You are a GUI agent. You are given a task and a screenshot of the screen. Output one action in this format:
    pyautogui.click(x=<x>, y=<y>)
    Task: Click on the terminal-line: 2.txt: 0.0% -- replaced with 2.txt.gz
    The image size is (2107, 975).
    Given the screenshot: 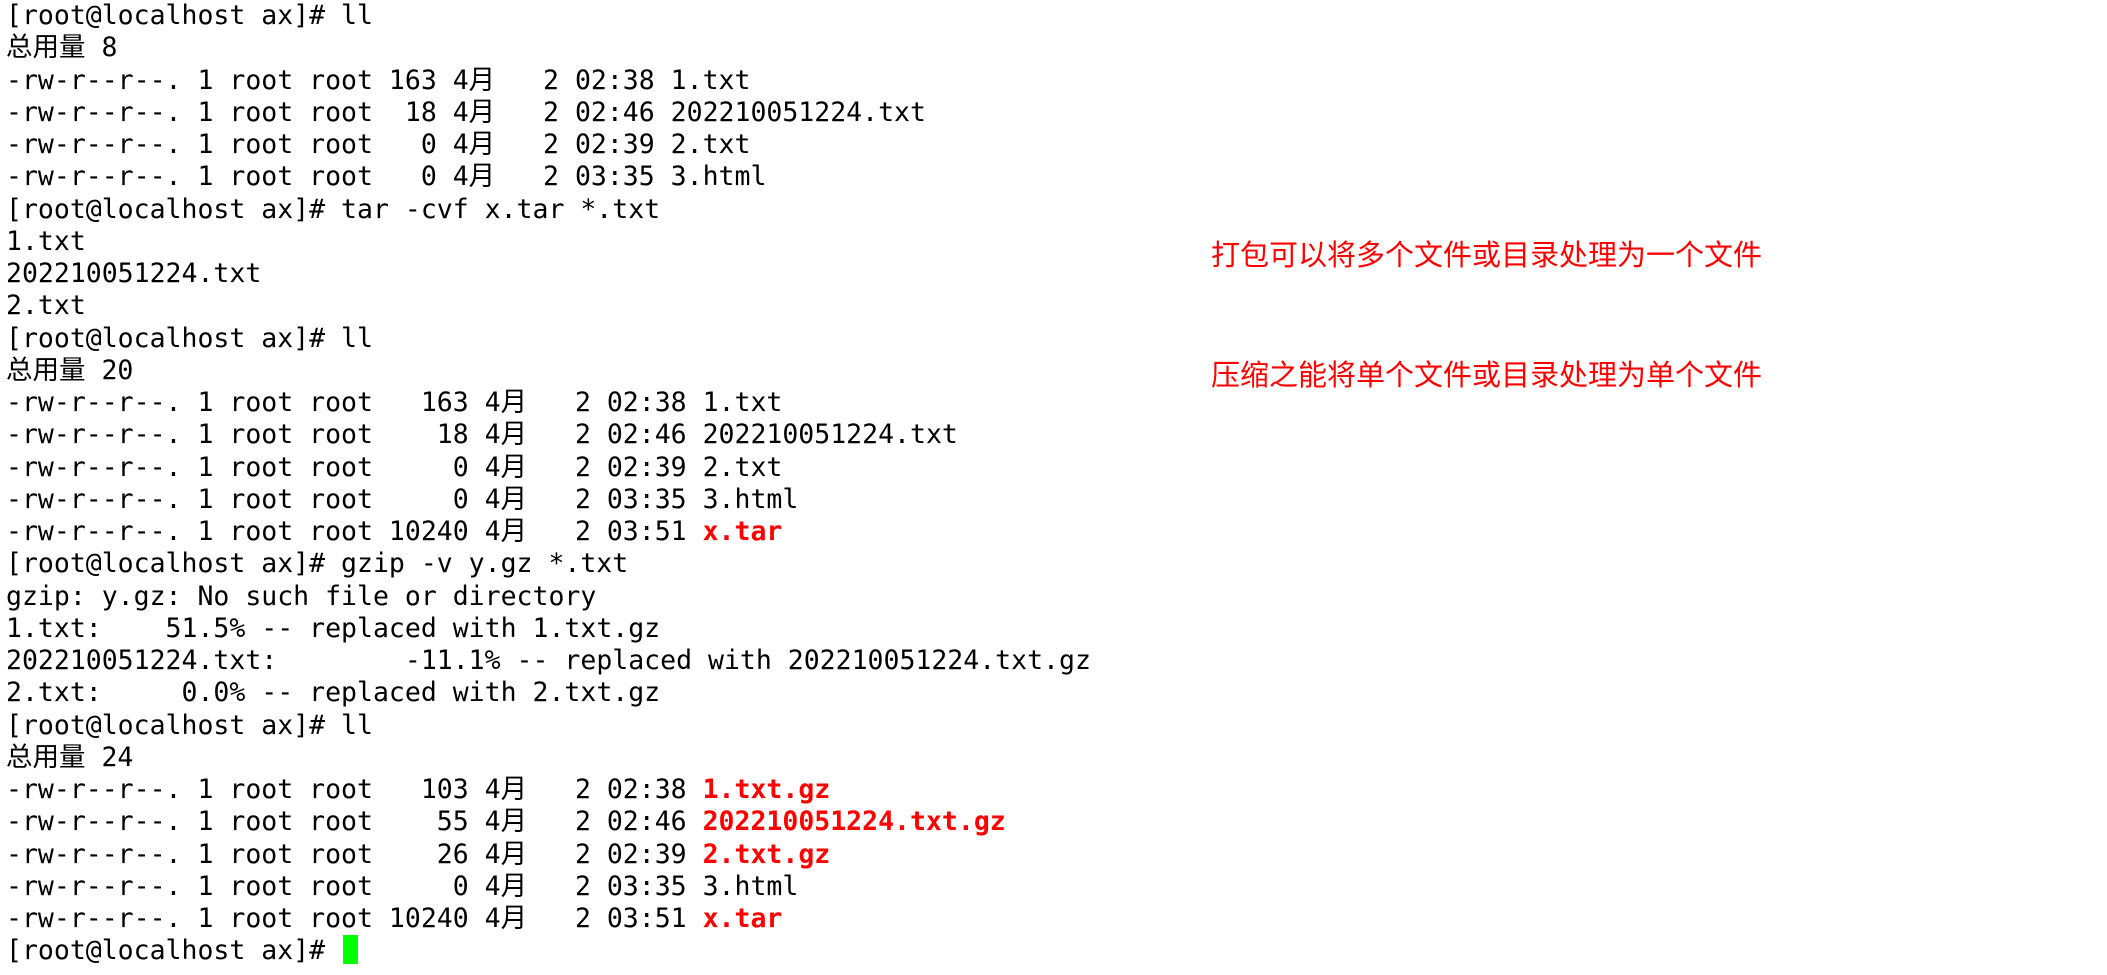 What is the action you would take?
    pyautogui.click(x=548, y=693)
    